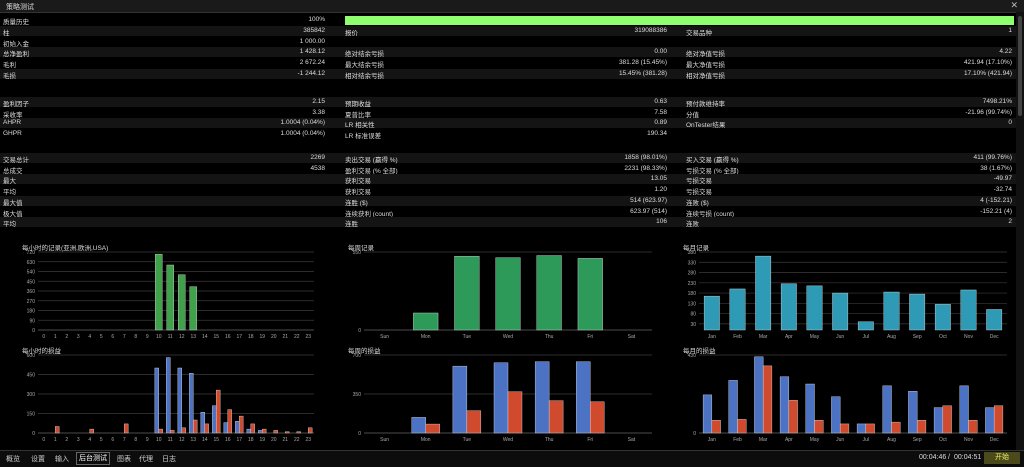 This screenshot has height=467, width=1024. What do you see at coordinates (508, 42) in the screenshot?
I see `stats-row: 初始入金 1 000.00` at bounding box center [508, 42].